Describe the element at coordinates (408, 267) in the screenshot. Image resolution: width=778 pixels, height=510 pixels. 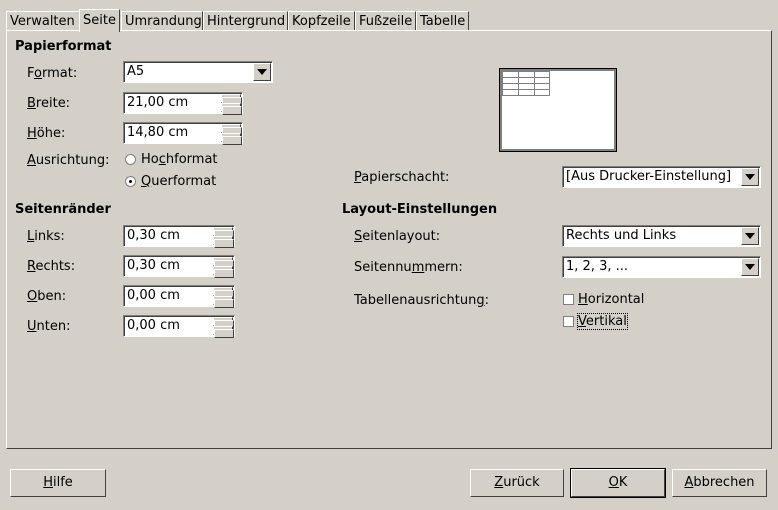
I see `numbering-label: Seitennummern:` at that location.